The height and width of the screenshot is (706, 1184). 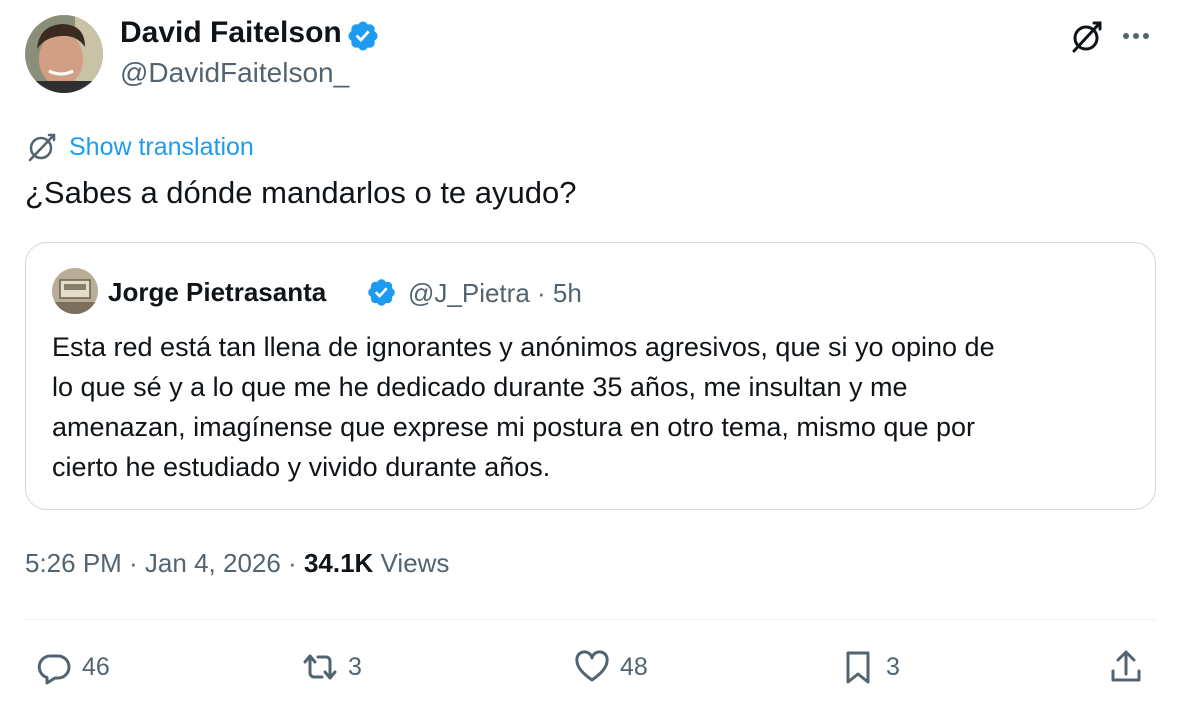 What do you see at coordinates (355, 666) in the screenshot?
I see `repost-count: 3` at bounding box center [355, 666].